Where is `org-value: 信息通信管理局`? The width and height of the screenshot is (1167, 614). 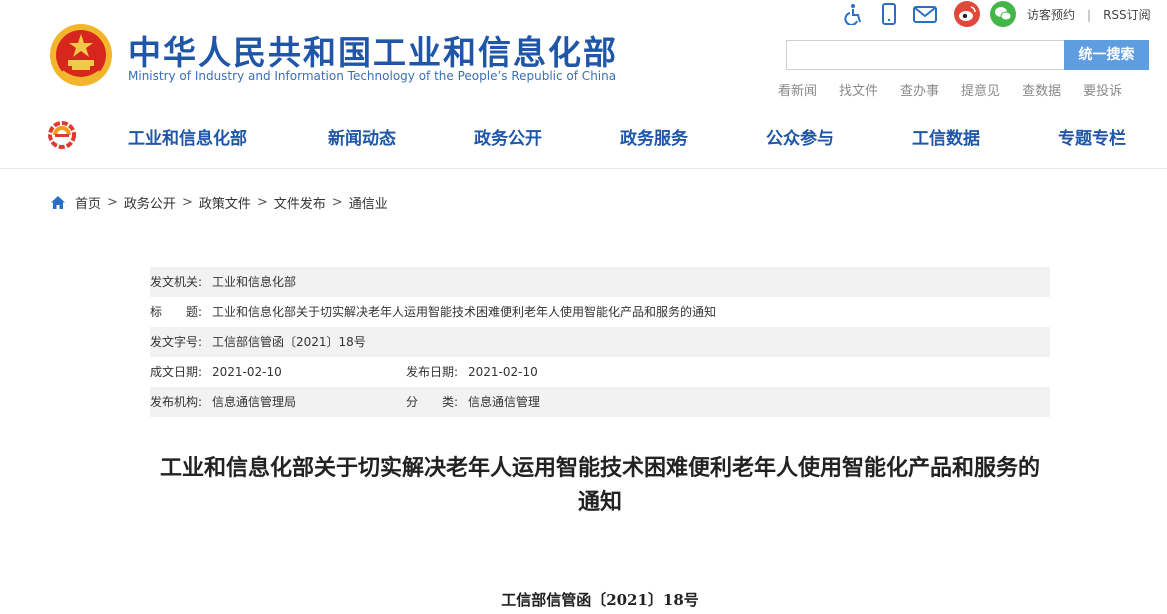
org-value: 信息通信管理局 is located at coordinates (254, 402).